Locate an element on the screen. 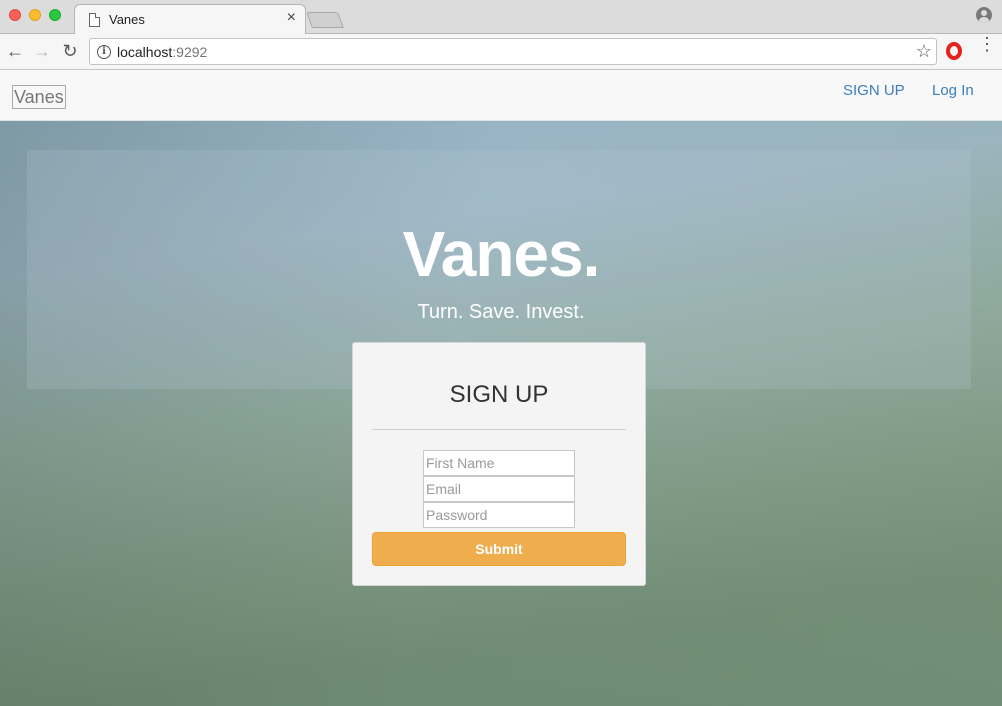  page-icon is located at coordinates (94, 20).